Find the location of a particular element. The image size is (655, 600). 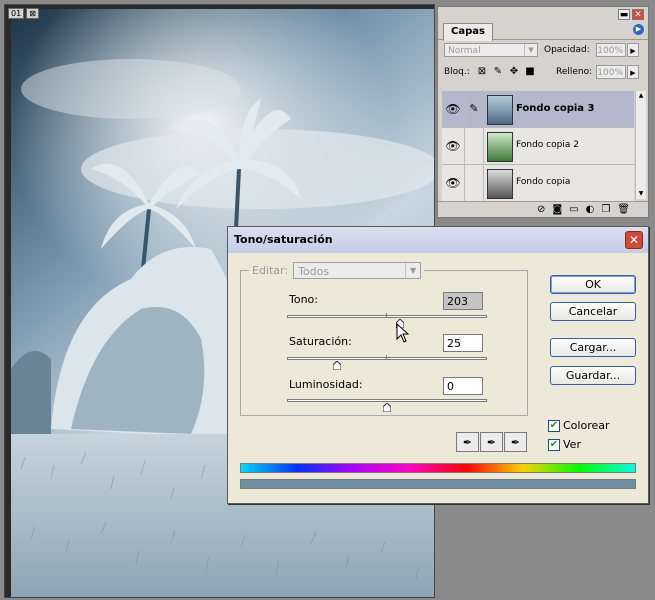

saturation-label: Saturación: is located at coordinates (320, 341).